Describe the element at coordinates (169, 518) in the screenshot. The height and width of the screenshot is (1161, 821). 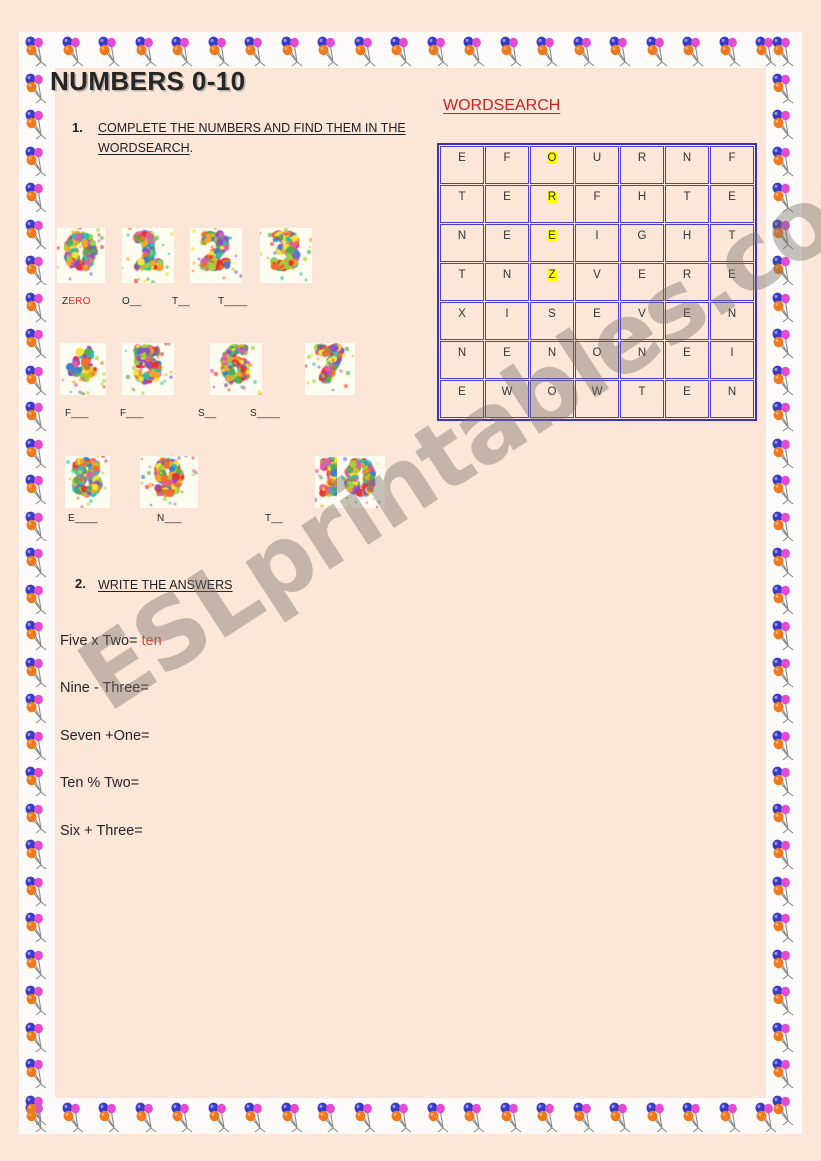
I see `number-word-blank: N___` at that location.